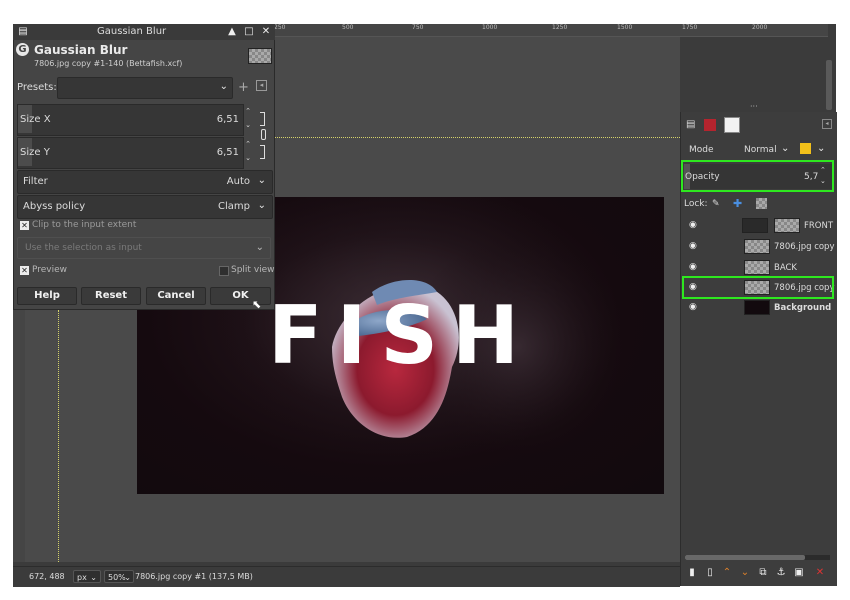 The image size is (850, 600). Describe the element at coordinates (692, 573) in the screenshot. I see `new-layer-icon: ▮` at that location.